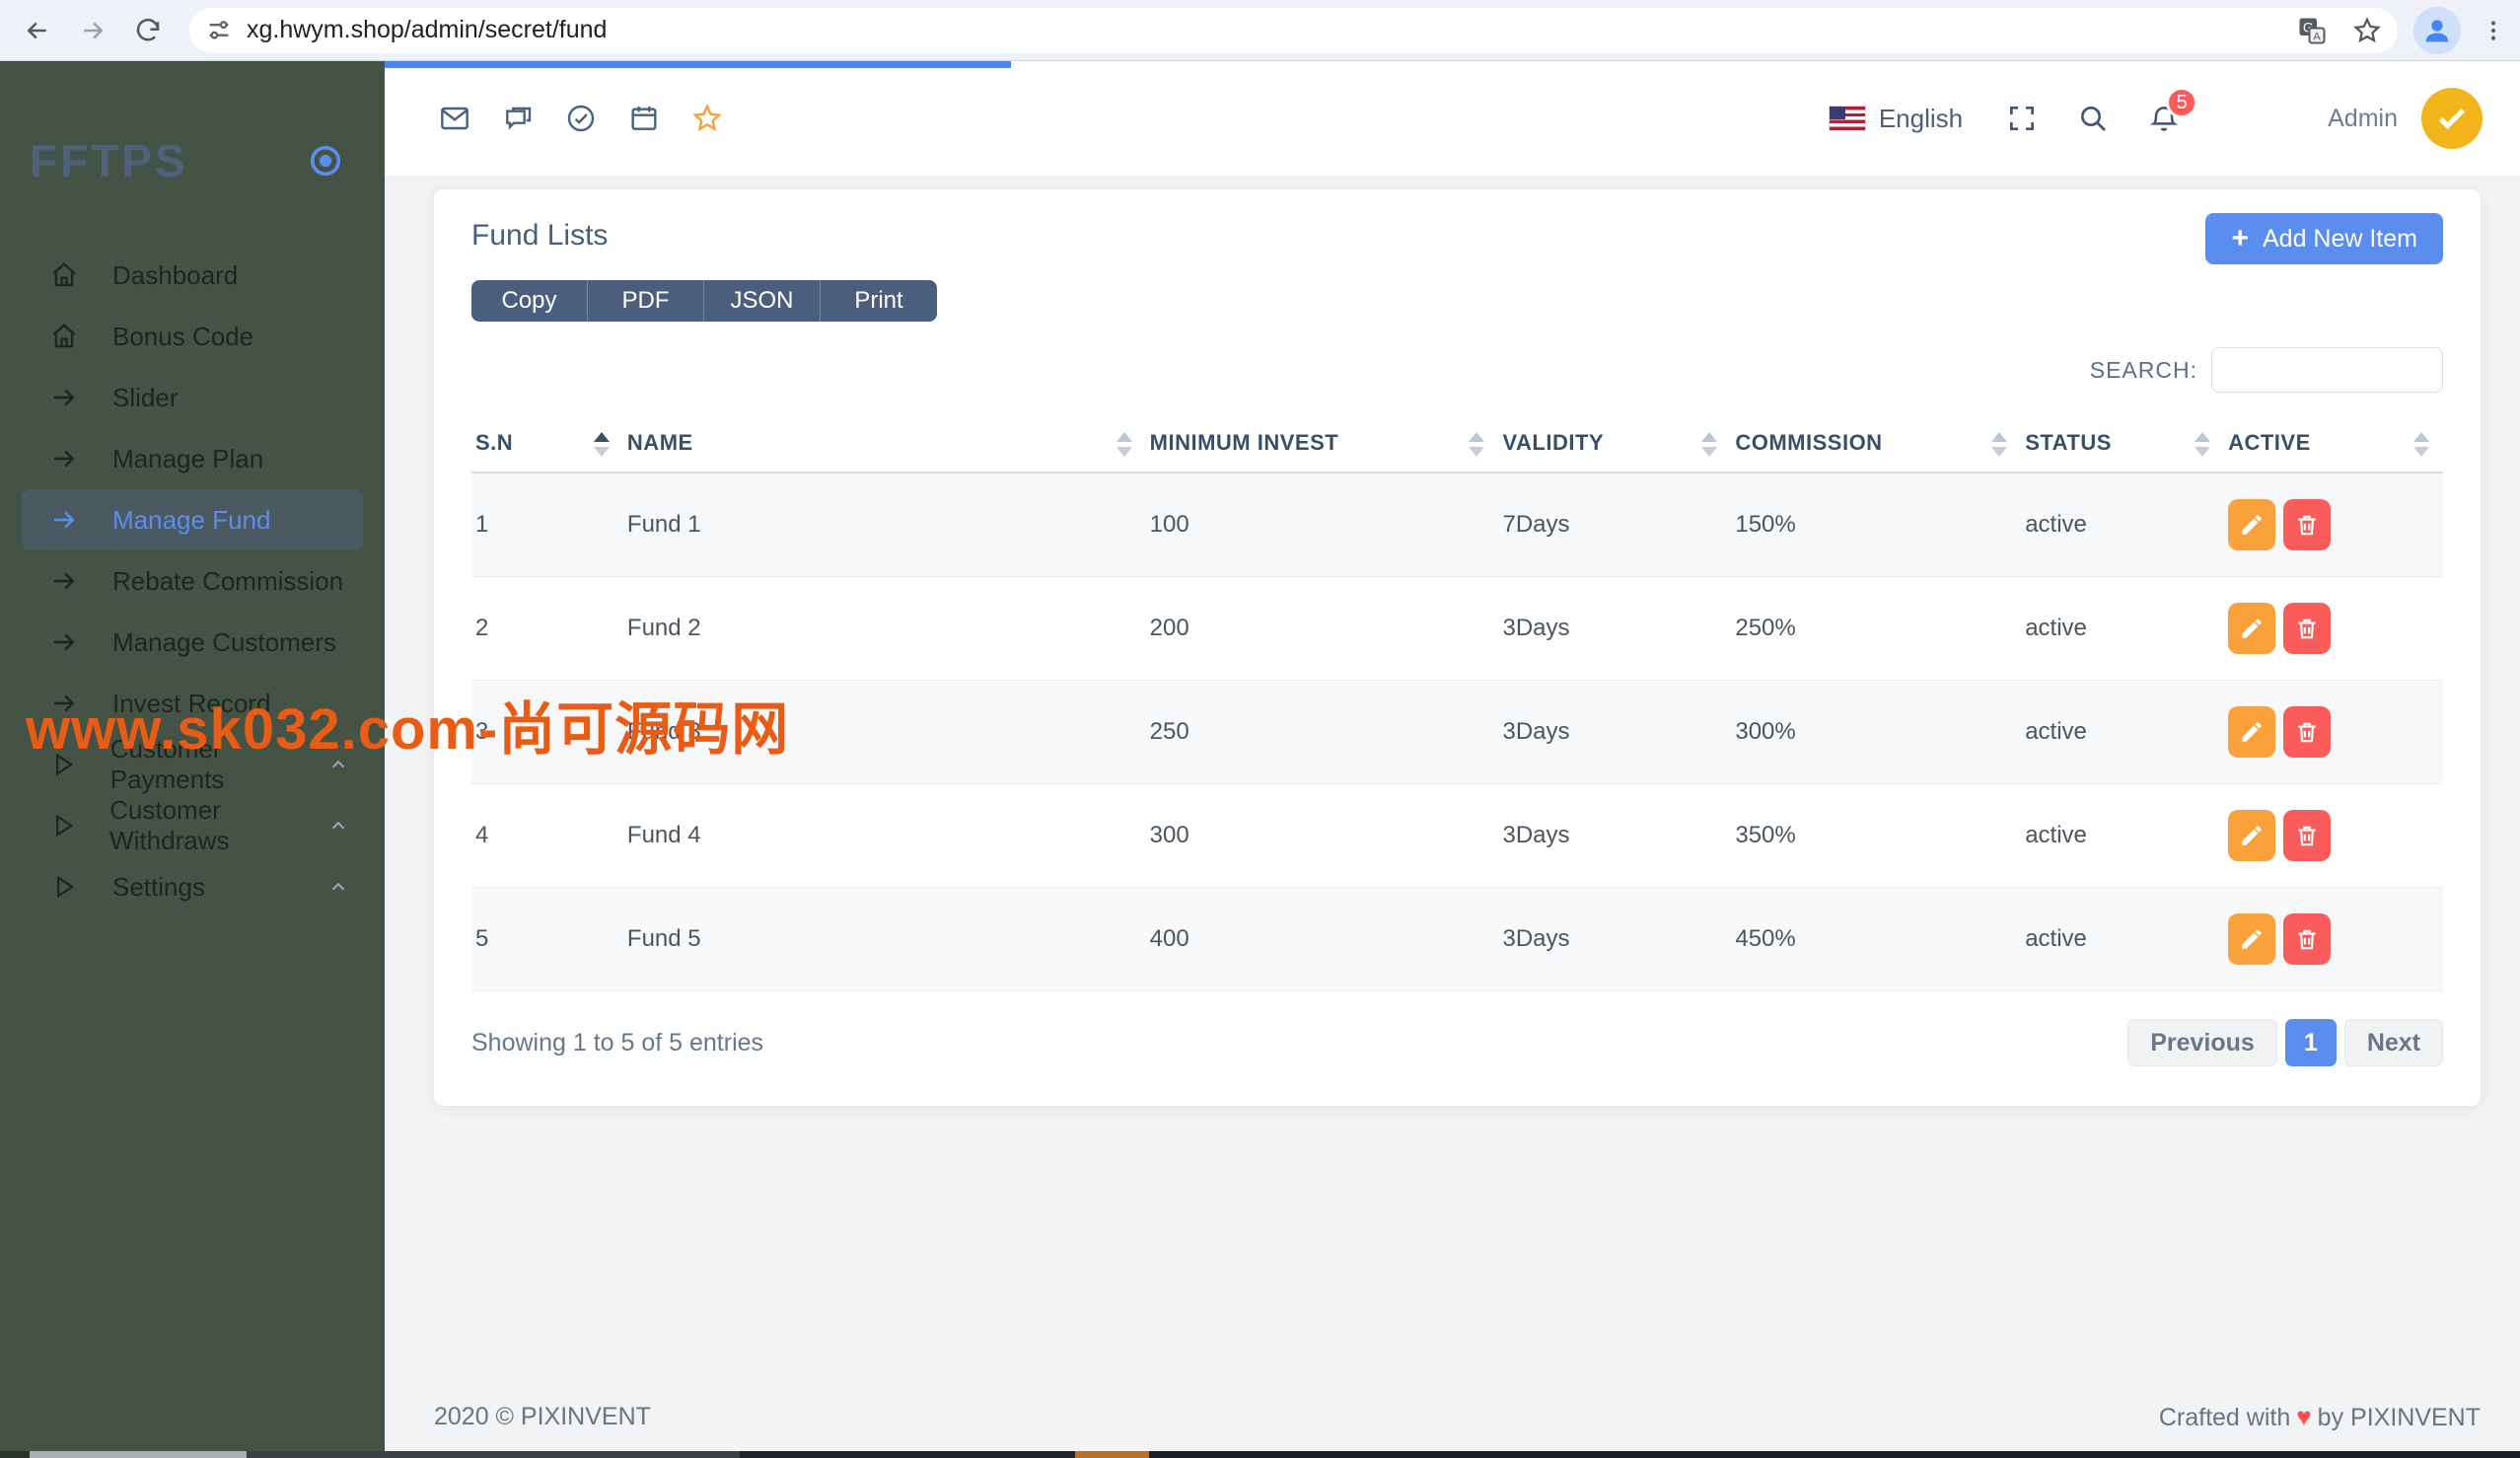  What do you see at coordinates (454, 118) in the screenshot?
I see `mail-icon` at bounding box center [454, 118].